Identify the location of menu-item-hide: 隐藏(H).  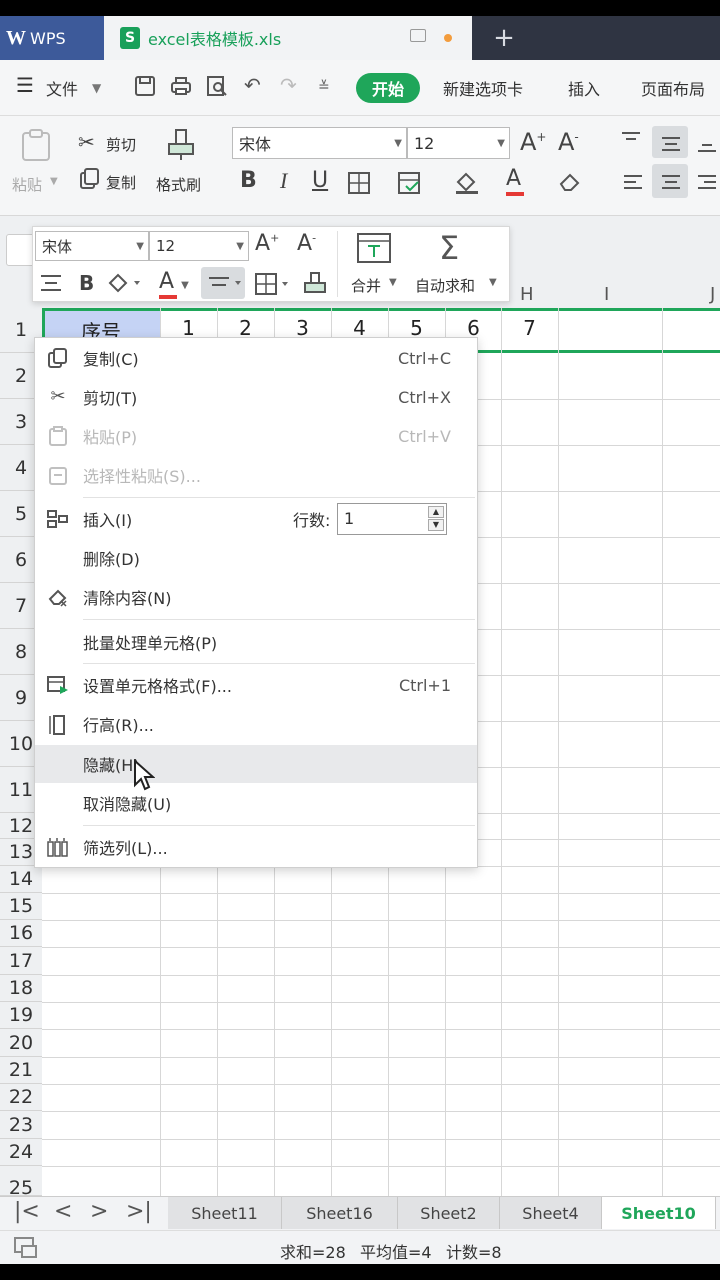
(256, 768).